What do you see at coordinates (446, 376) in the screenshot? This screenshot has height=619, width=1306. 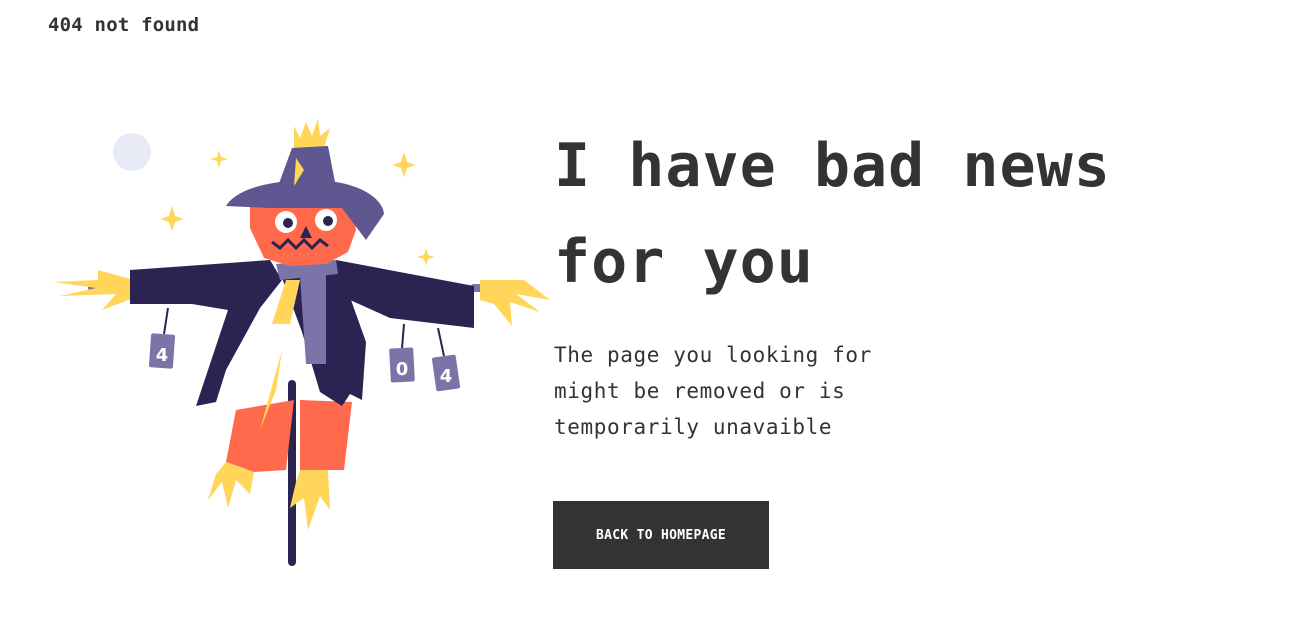 I see `can-digit-right: 4` at bounding box center [446, 376].